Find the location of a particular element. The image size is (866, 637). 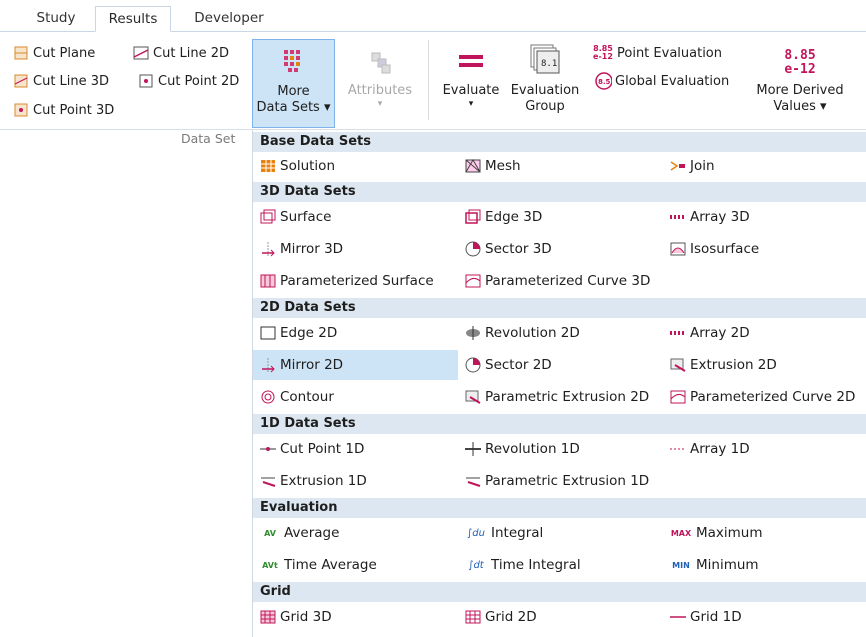

menu-item-parameterized-curve-3d: Parameterized Curve 3D is located at coordinates (583, 281).